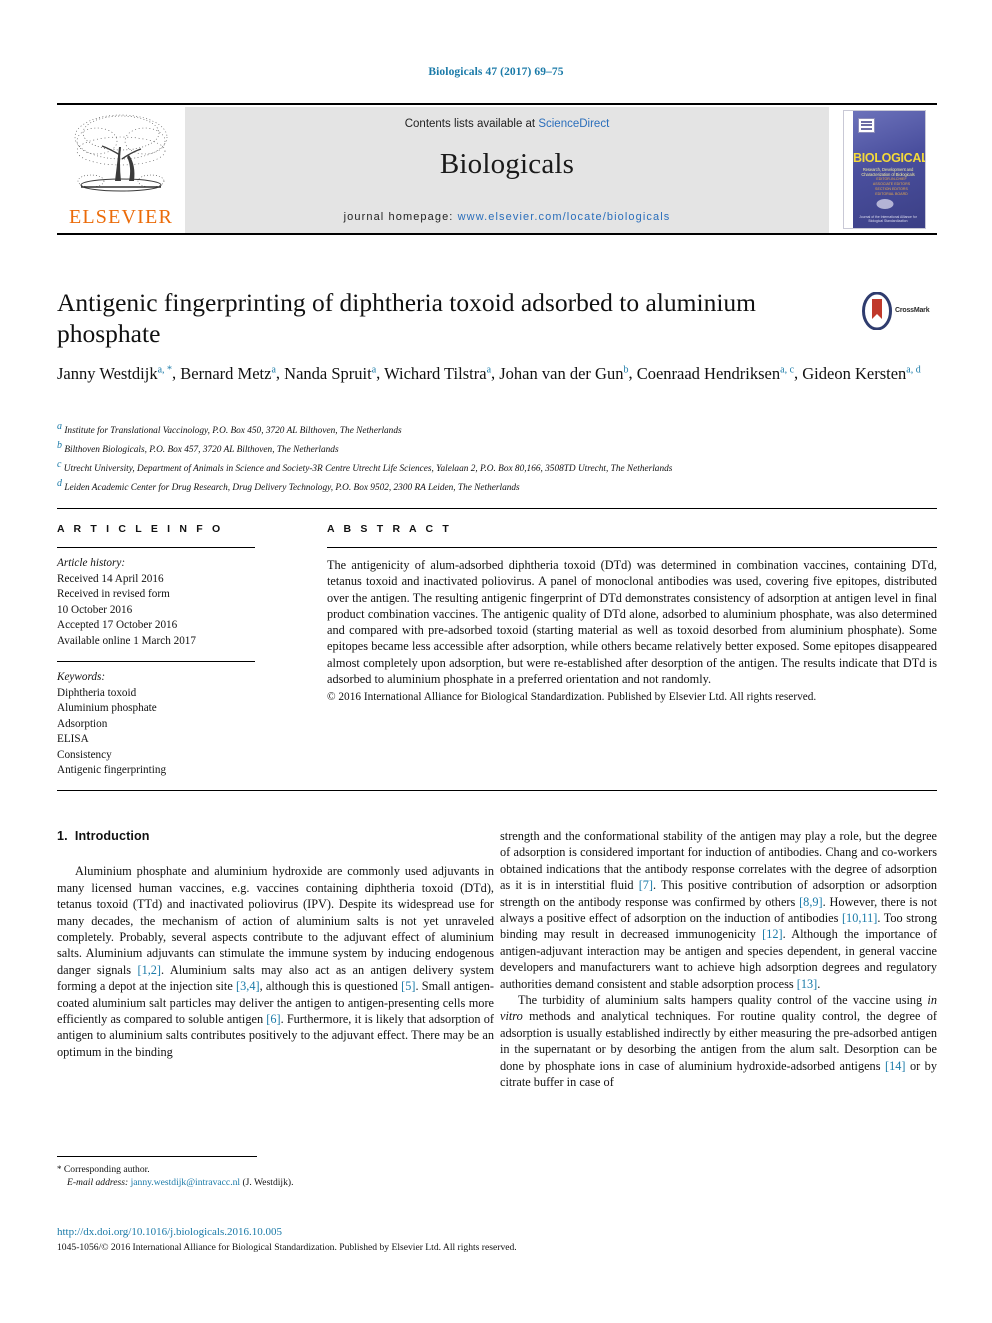  I want to click on crossmark-badge: CrossMark, so click(898, 312).